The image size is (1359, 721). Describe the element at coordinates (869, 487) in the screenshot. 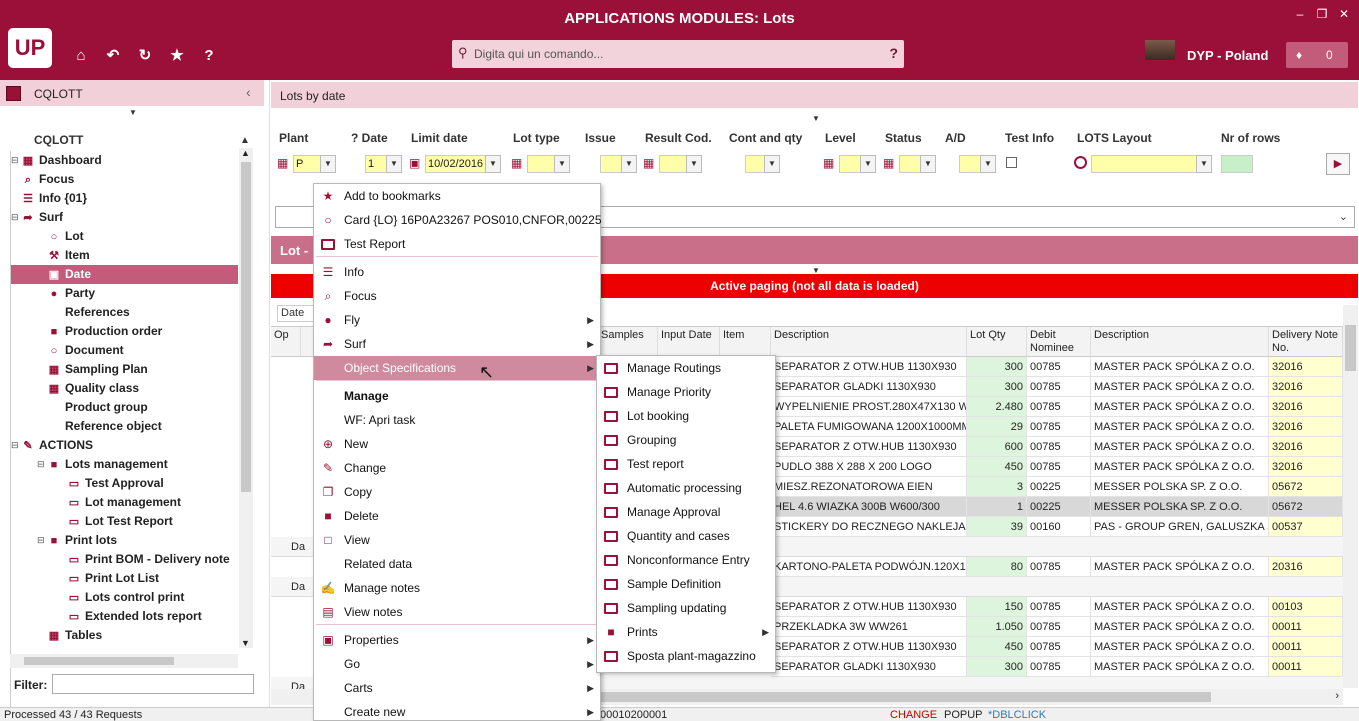

I see `table-cell-desc: MIESZ.REZONATOROWA EIEN` at that location.